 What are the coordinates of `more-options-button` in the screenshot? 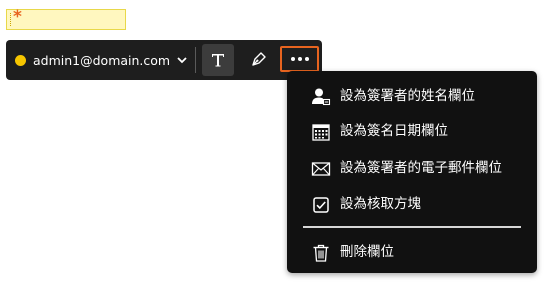 It's located at (299, 59).